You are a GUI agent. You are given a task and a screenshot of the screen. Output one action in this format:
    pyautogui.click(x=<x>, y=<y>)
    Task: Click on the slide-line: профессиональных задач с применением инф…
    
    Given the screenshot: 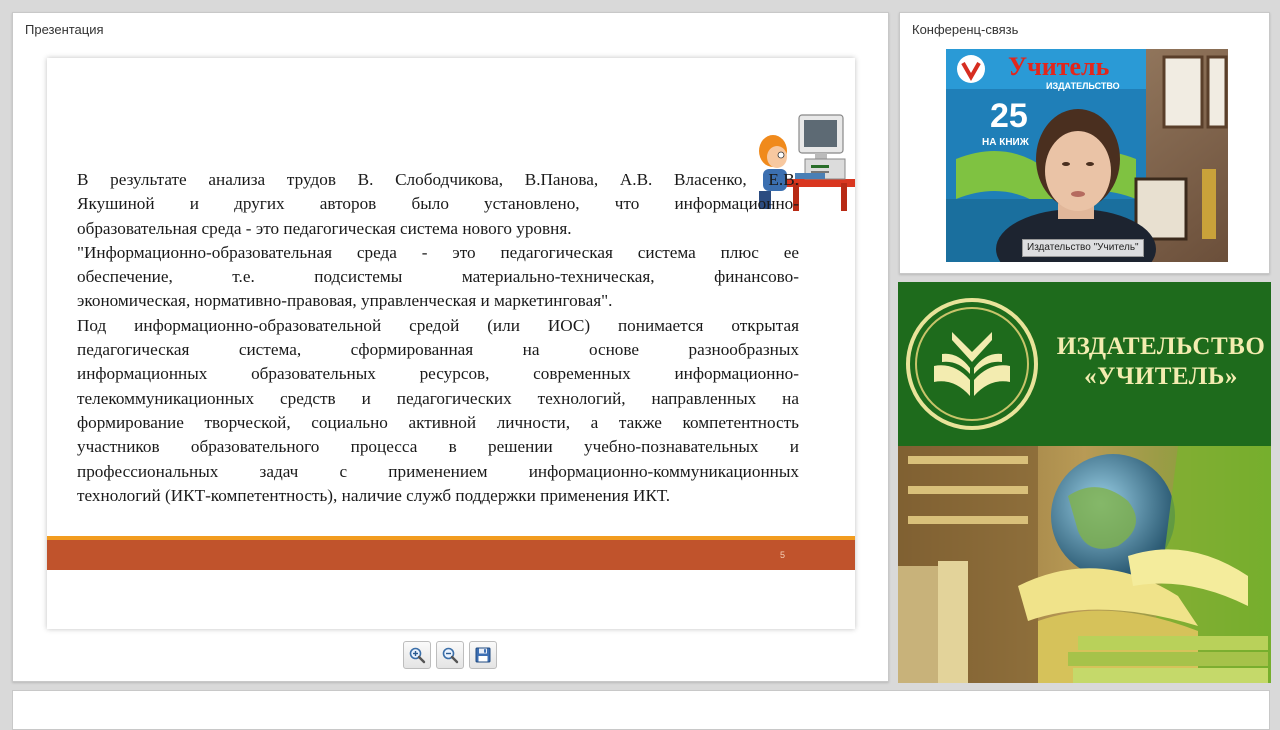 What is the action you would take?
    pyautogui.click(x=438, y=471)
    